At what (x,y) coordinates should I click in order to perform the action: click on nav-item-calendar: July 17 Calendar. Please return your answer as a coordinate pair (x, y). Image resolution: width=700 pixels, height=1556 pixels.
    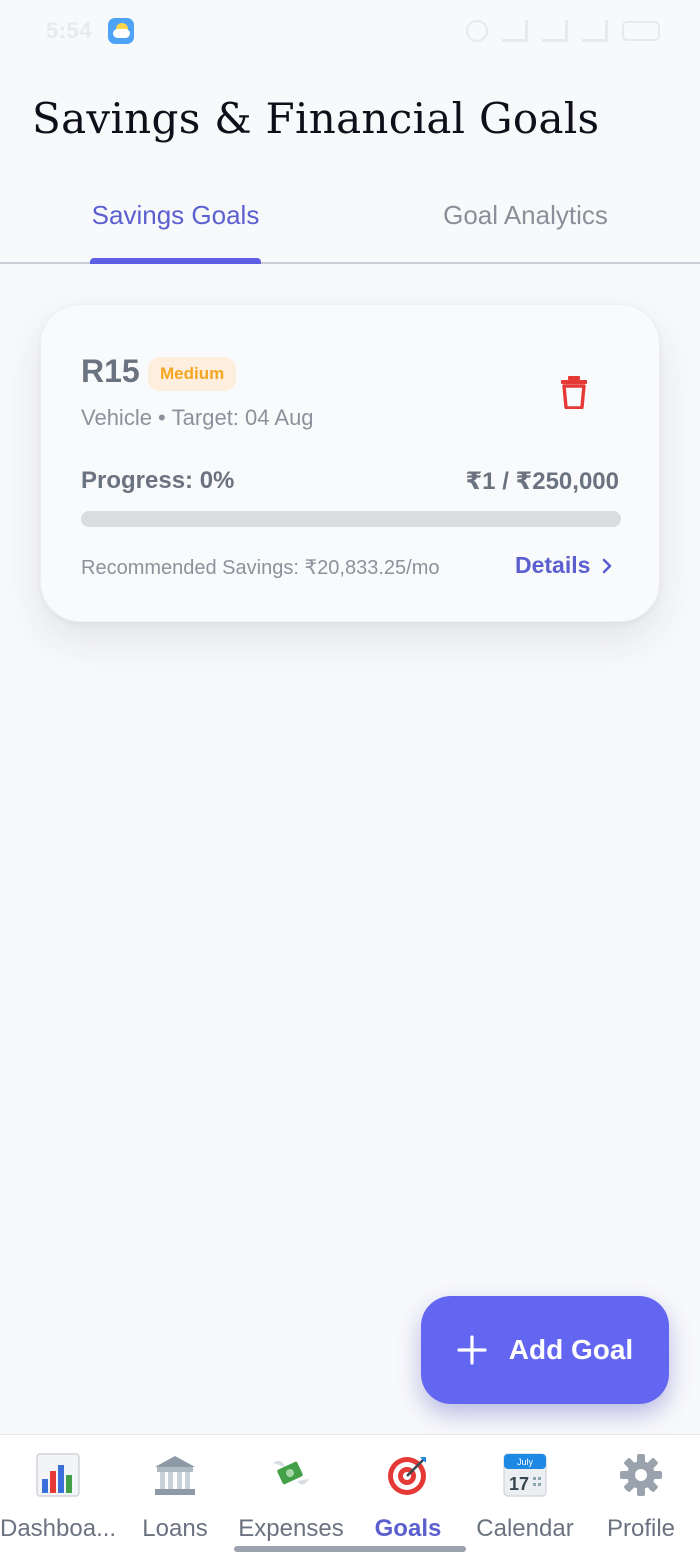
    Looking at the image, I should click on (525, 1495).